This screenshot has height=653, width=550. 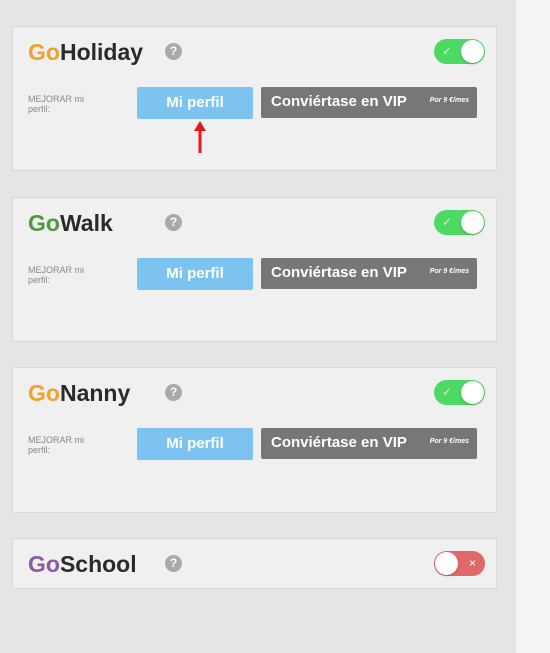 What do you see at coordinates (101, 52) in the screenshot?
I see `brand-name: Holiday` at bounding box center [101, 52].